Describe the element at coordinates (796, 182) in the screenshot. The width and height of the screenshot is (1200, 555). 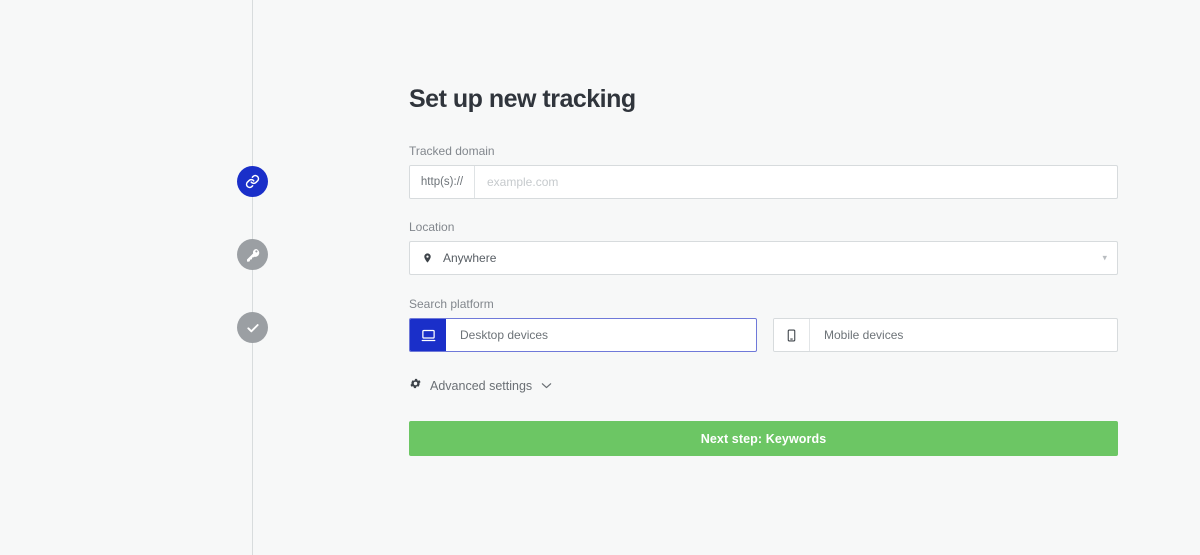
I see `tracked-domain-input: example.com` at that location.